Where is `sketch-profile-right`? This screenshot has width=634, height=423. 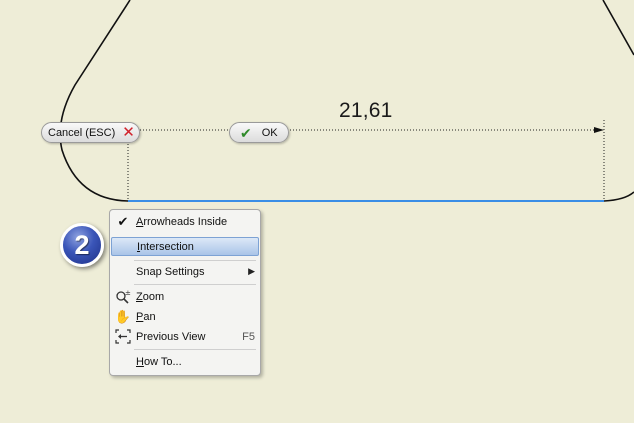
sketch-profile-right is located at coordinates (618, 101).